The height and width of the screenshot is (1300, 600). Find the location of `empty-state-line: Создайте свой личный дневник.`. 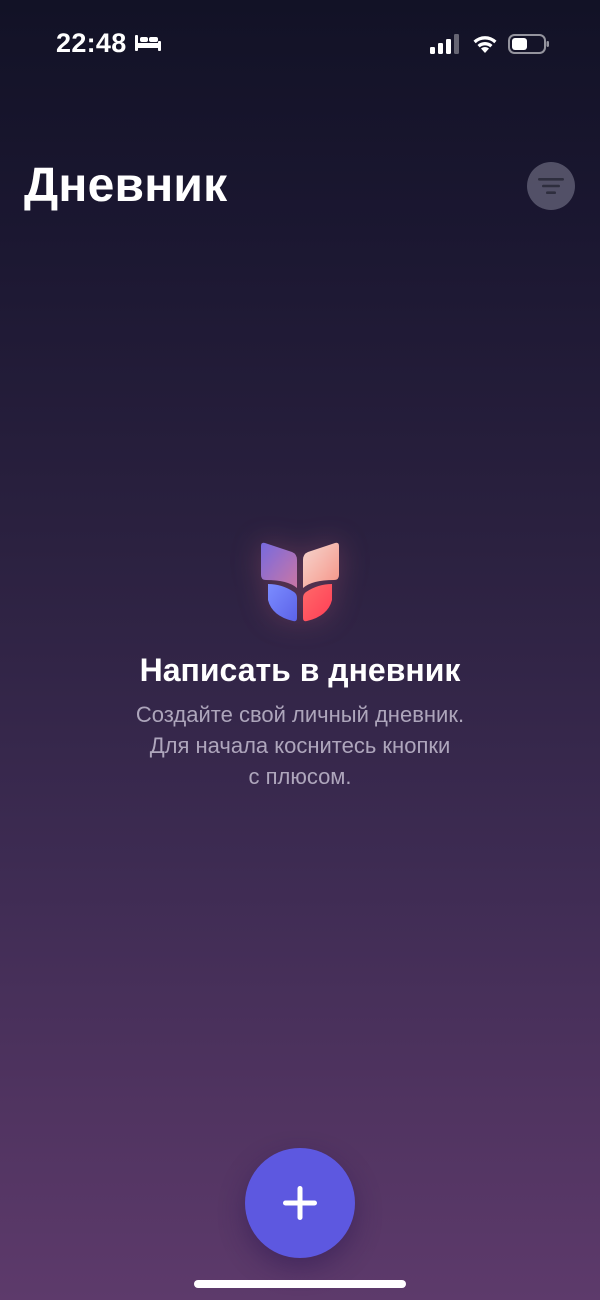

empty-state-line: Создайте свой личный дневник. is located at coordinates (300, 714).